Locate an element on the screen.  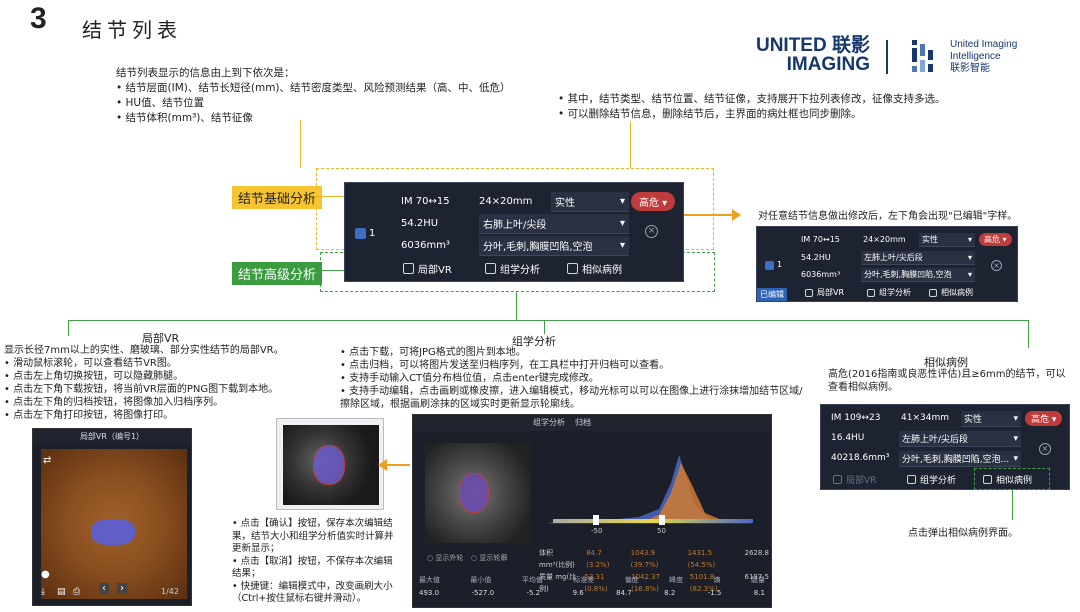
logo-text-1: UNITED 联影 is located at coordinates (812, 45).